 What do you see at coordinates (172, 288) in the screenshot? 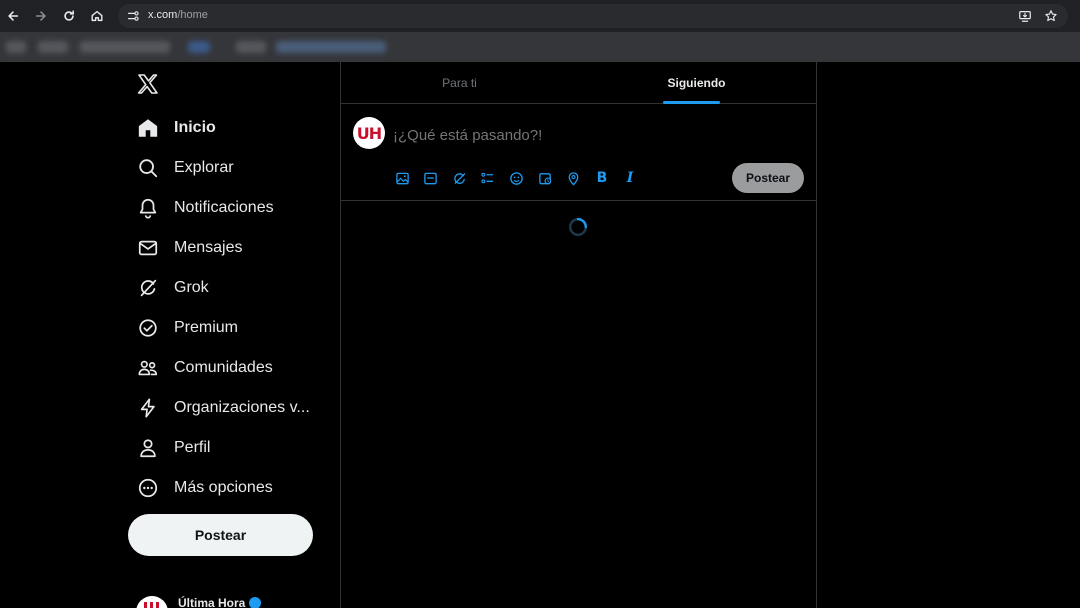
I see `sidebar-item-grok: Grok` at bounding box center [172, 288].